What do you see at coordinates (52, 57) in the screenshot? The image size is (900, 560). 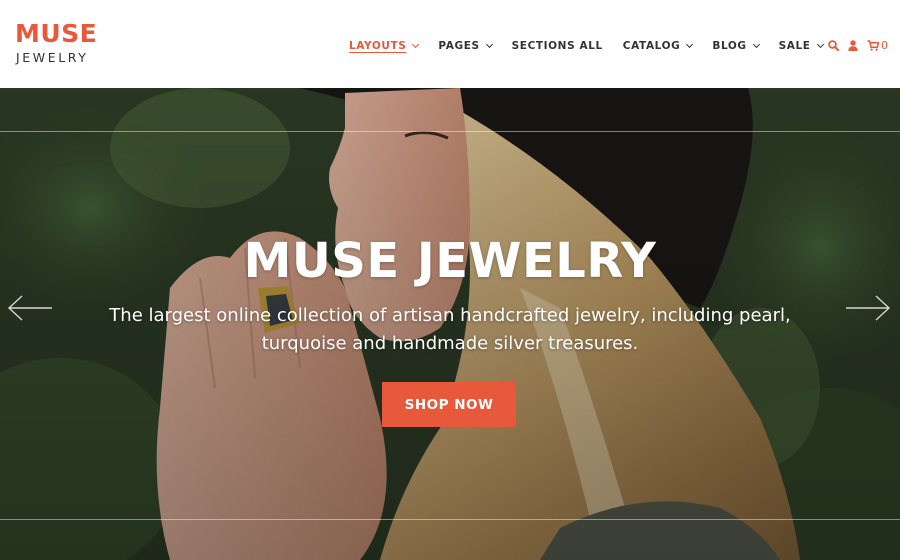 I see `logo-tagline: JEWELRY` at bounding box center [52, 57].